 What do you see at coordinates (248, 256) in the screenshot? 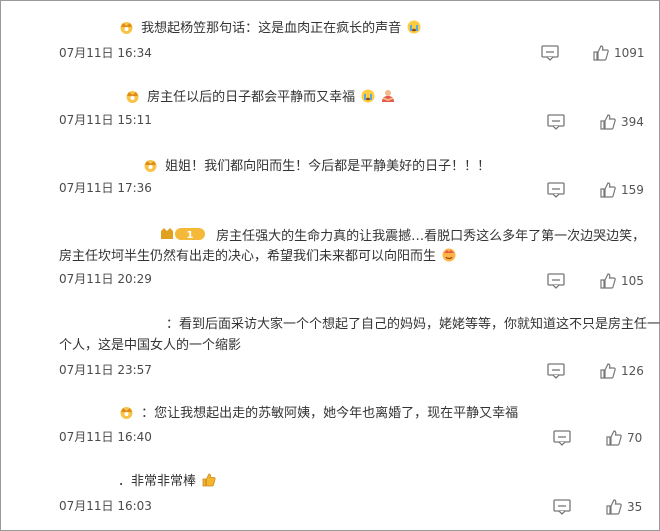
I see `comment-text-line: 房主任坎坷半生仍然有出走的决心，希望我们未来都可以向阳而生` at bounding box center [248, 256].